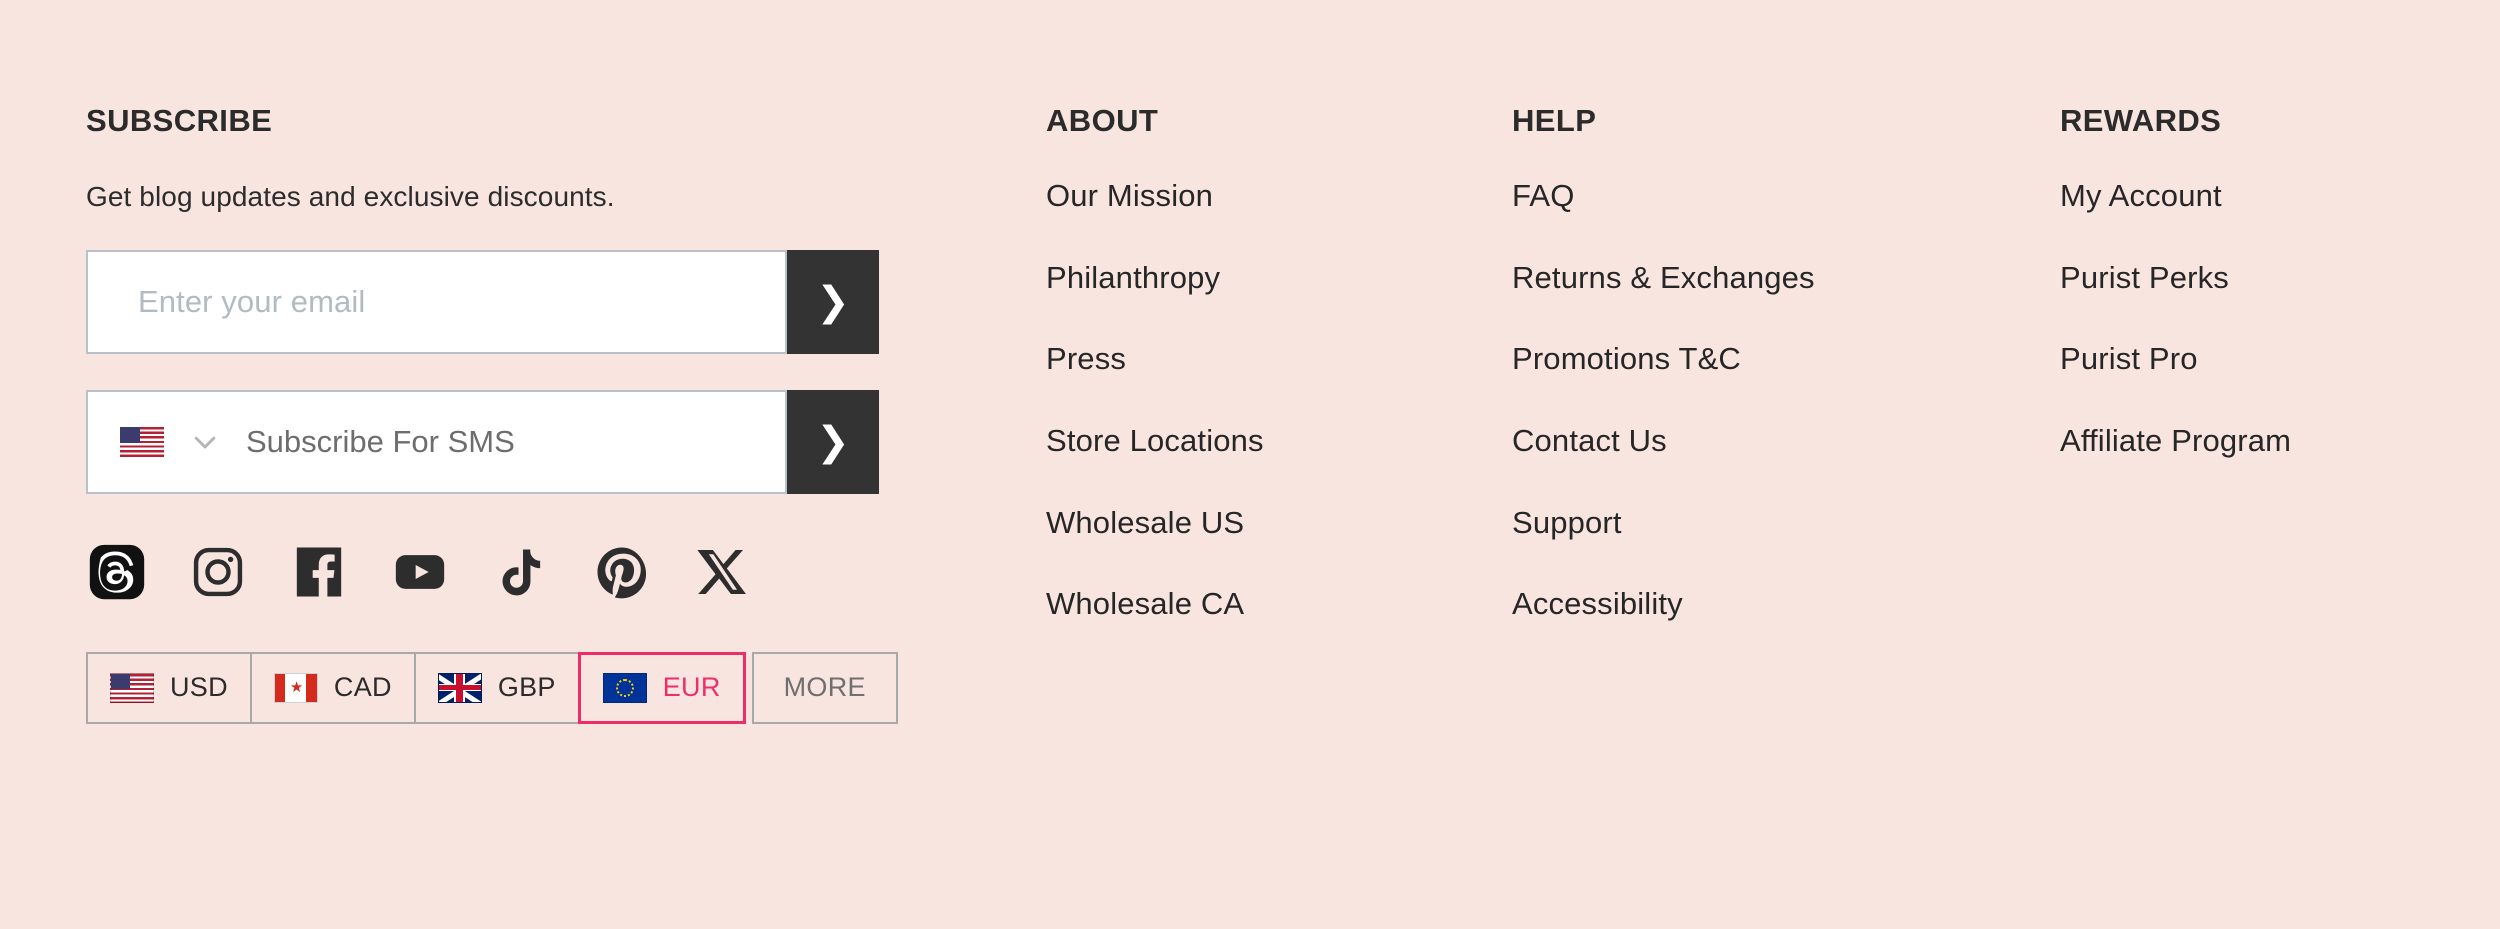 Image resolution: width=2500 pixels, height=929 pixels. What do you see at coordinates (179, 120) in the screenshot?
I see `subscribe-heading: SUBSCRIBE` at bounding box center [179, 120].